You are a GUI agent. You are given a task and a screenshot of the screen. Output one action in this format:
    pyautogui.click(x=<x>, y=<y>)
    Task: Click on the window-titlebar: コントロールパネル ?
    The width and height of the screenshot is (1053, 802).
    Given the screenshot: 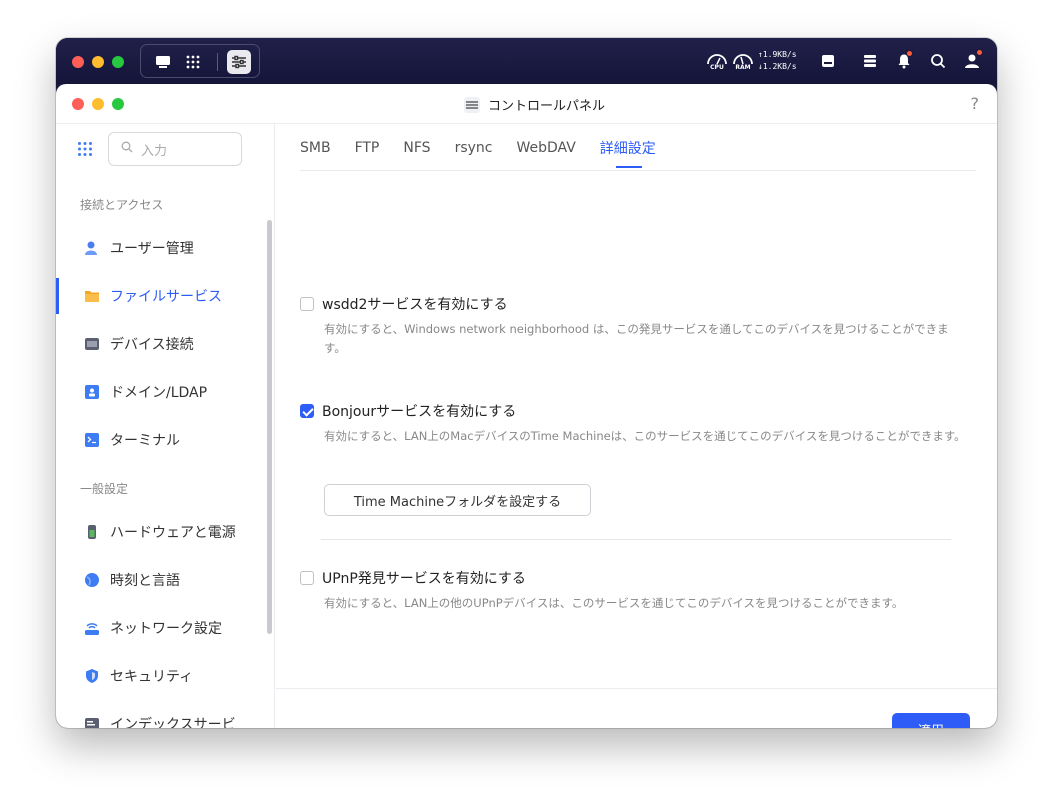 What is the action you would take?
    pyautogui.click(x=526, y=104)
    